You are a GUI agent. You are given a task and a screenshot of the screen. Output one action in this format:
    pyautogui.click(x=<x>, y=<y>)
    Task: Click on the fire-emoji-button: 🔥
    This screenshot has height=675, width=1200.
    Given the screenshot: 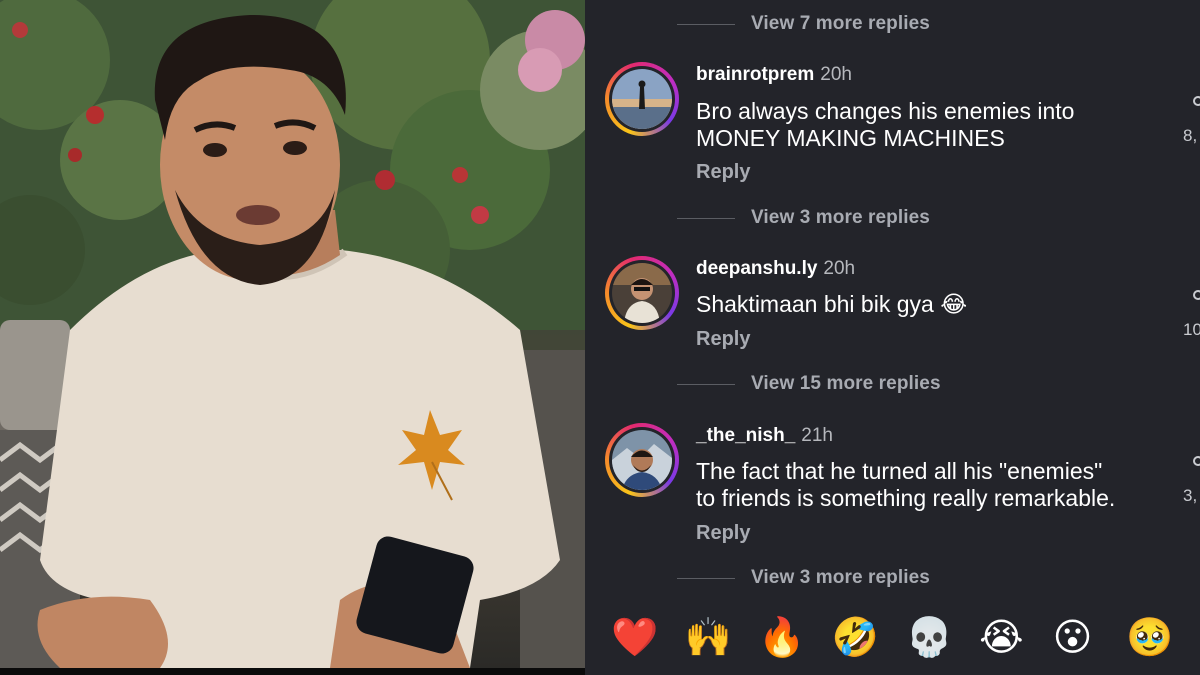 What is the action you would take?
    pyautogui.click(x=795, y=637)
    